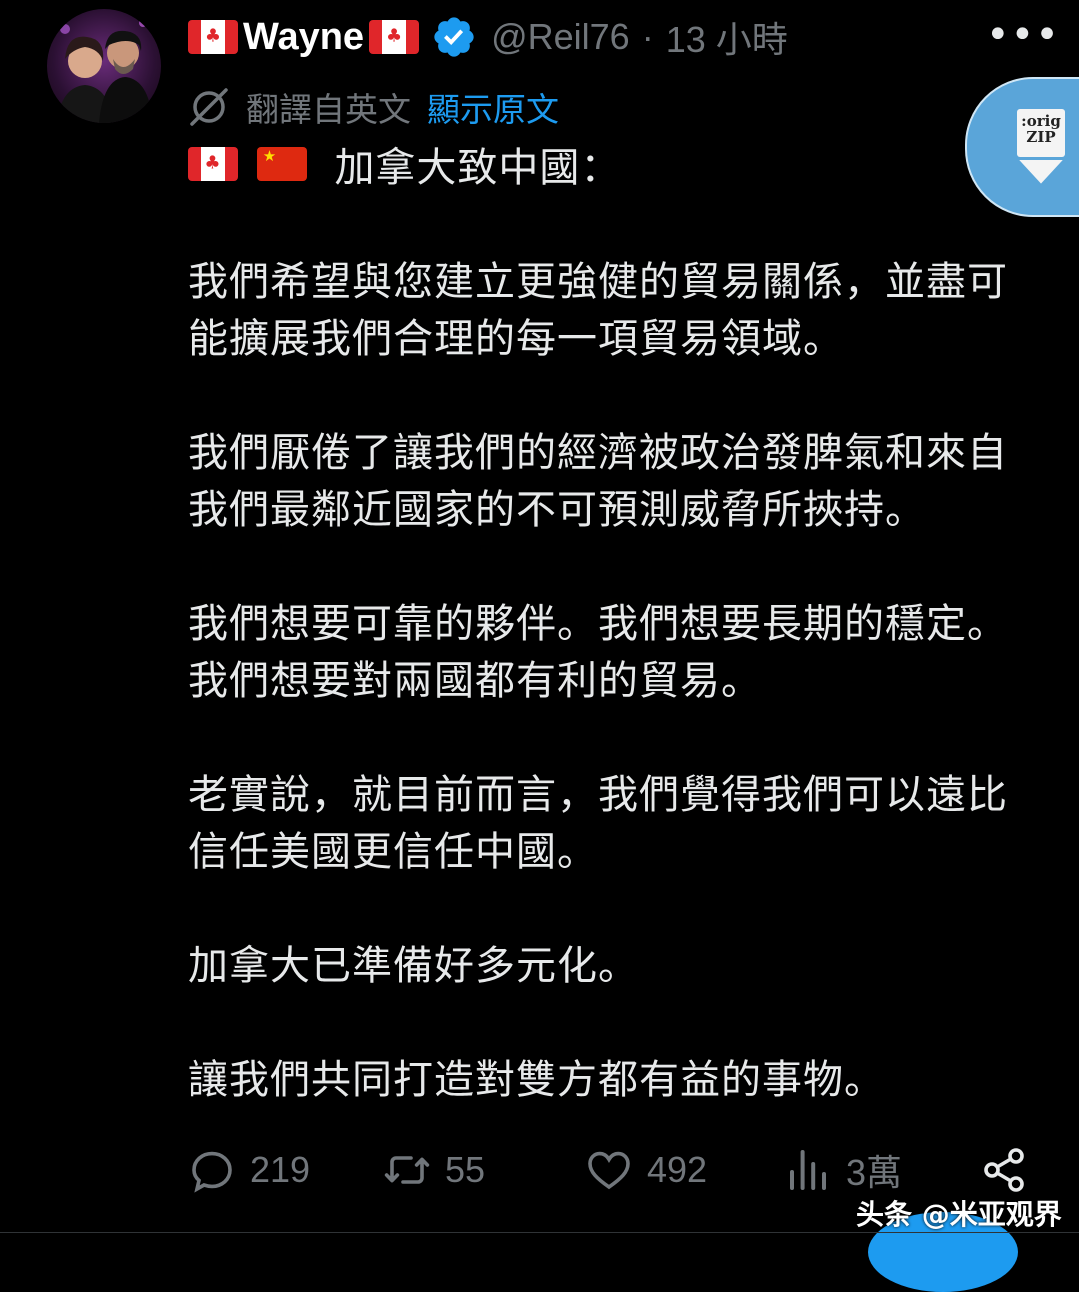 The height and width of the screenshot is (1292, 1079). Describe the element at coordinates (959, 1214) in the screenshot. I see `watermark: 头条 @米亚观界` at that location.